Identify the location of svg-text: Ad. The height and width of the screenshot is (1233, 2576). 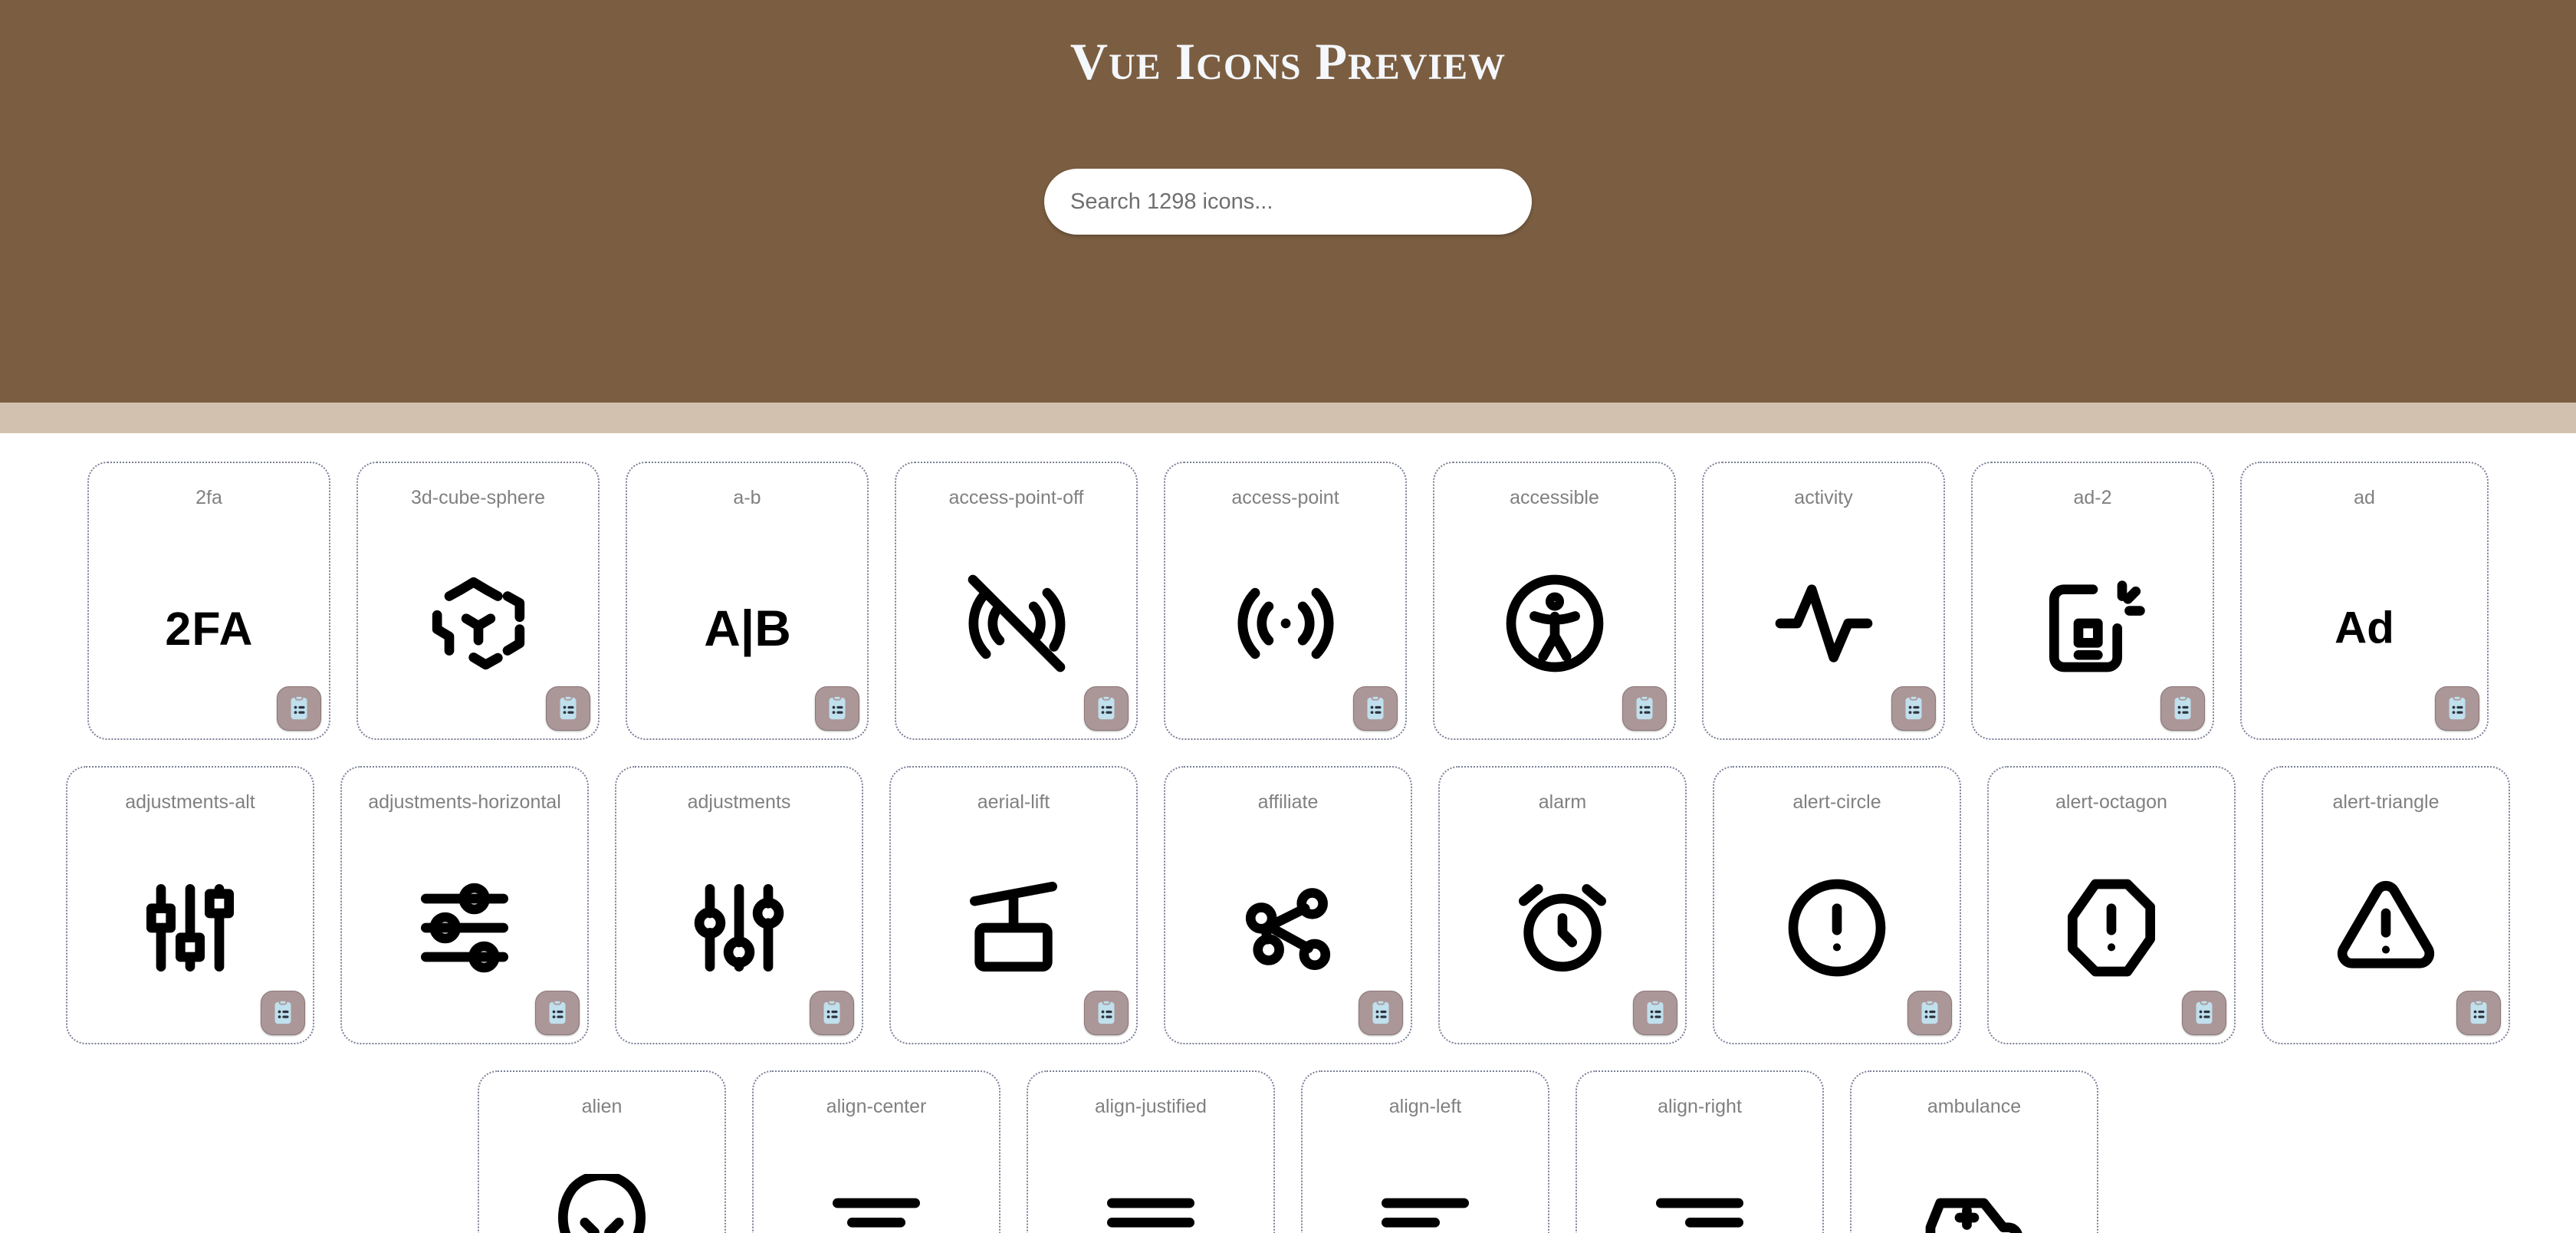
(2364, 628).